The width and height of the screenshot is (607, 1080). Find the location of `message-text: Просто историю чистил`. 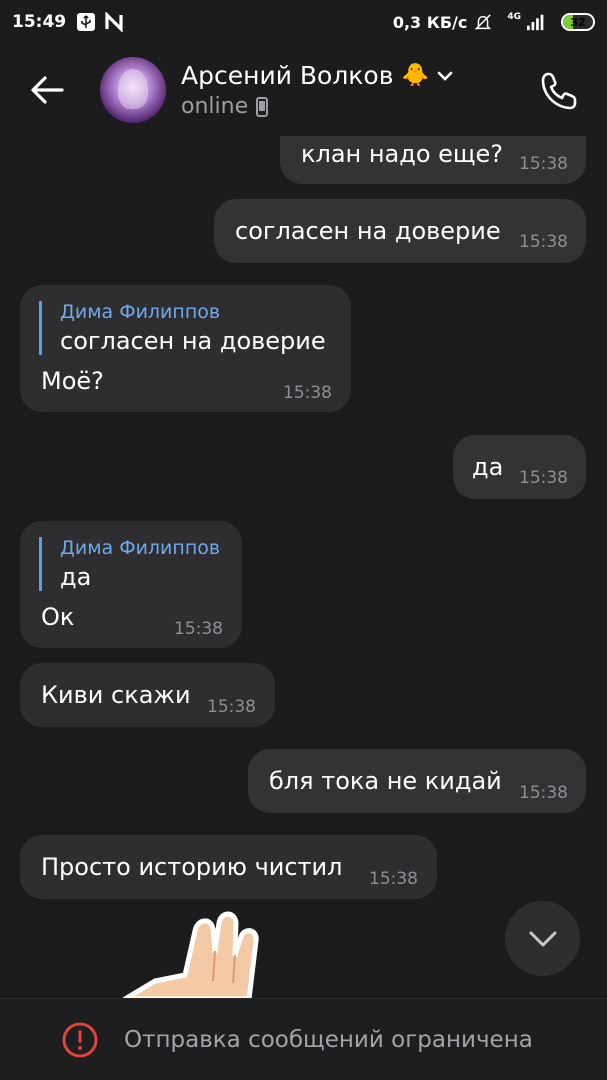

message-text: Просто историю чистил is located at coordinates (192, 867).